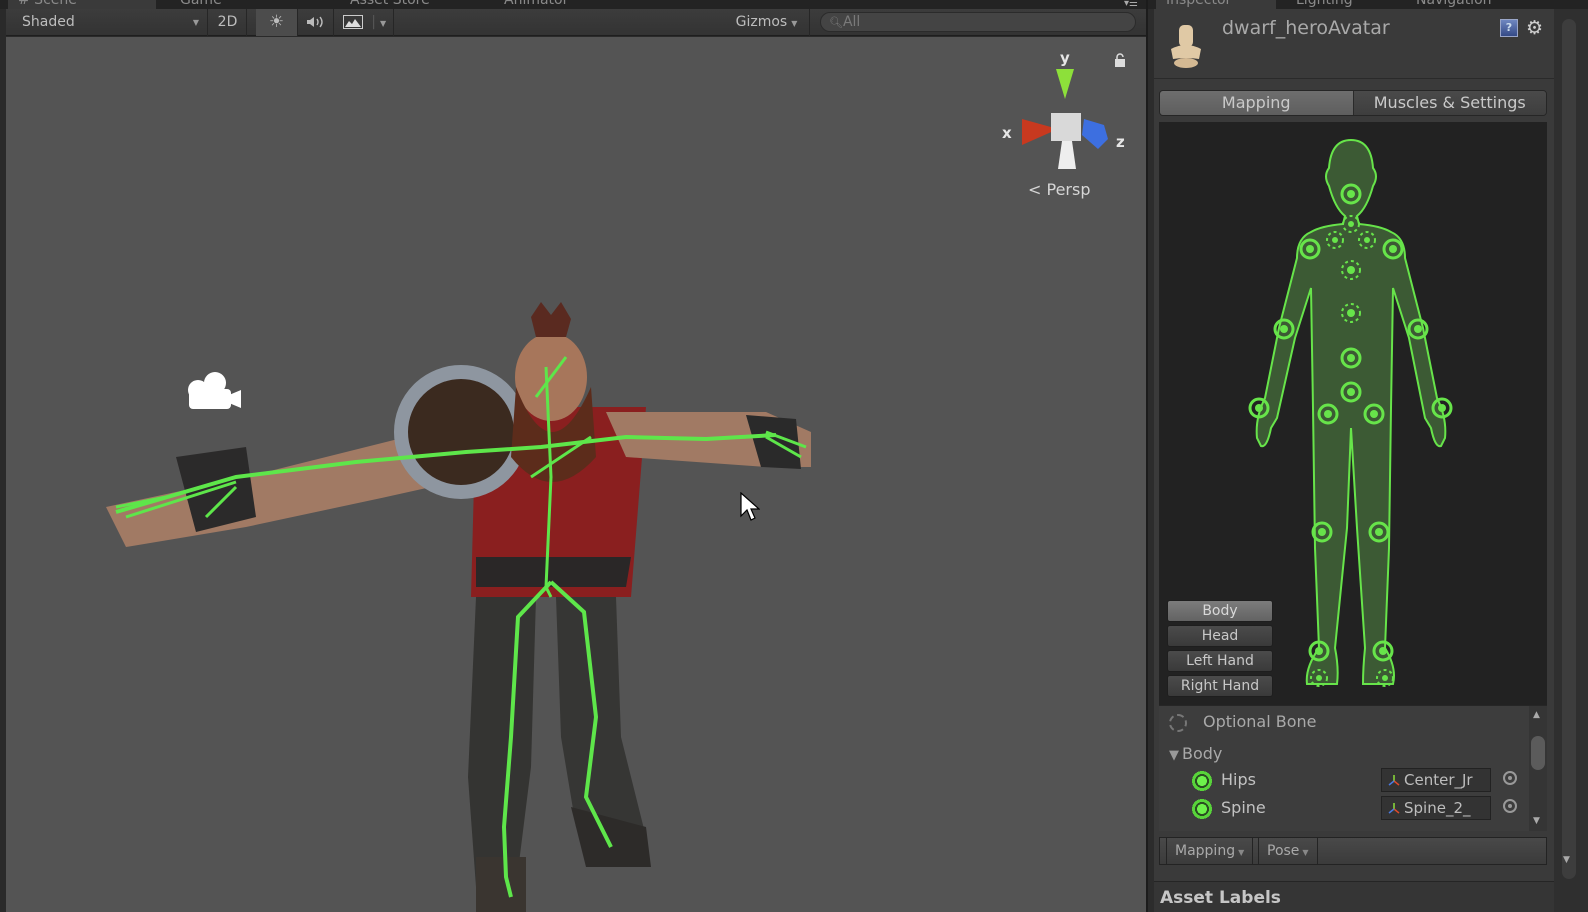 The height and width of the screenshot is (912, 1588). I want to click on bone-name: Hips, so click(1238, 779).